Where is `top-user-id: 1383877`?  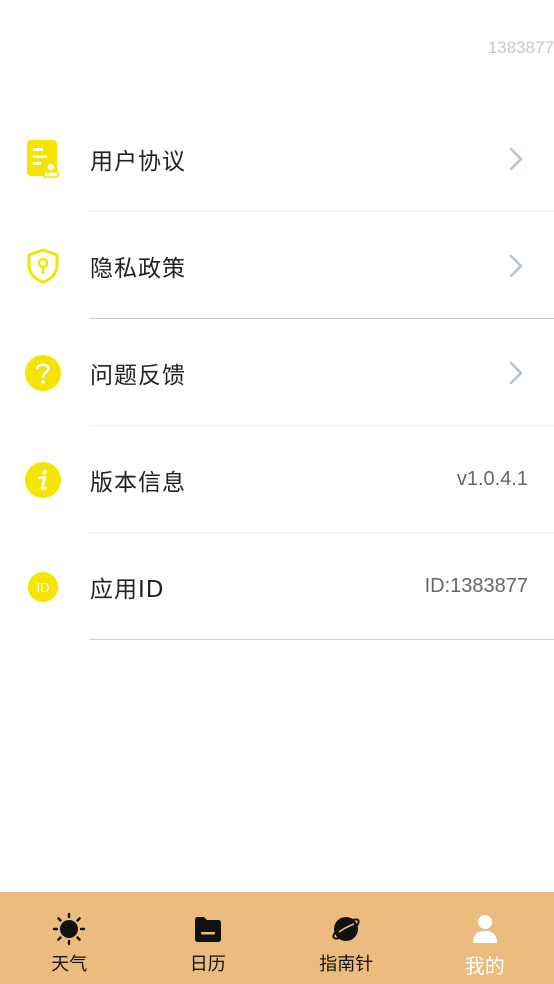
top-user-id: 1383877 is located at coordinates (520, 47).